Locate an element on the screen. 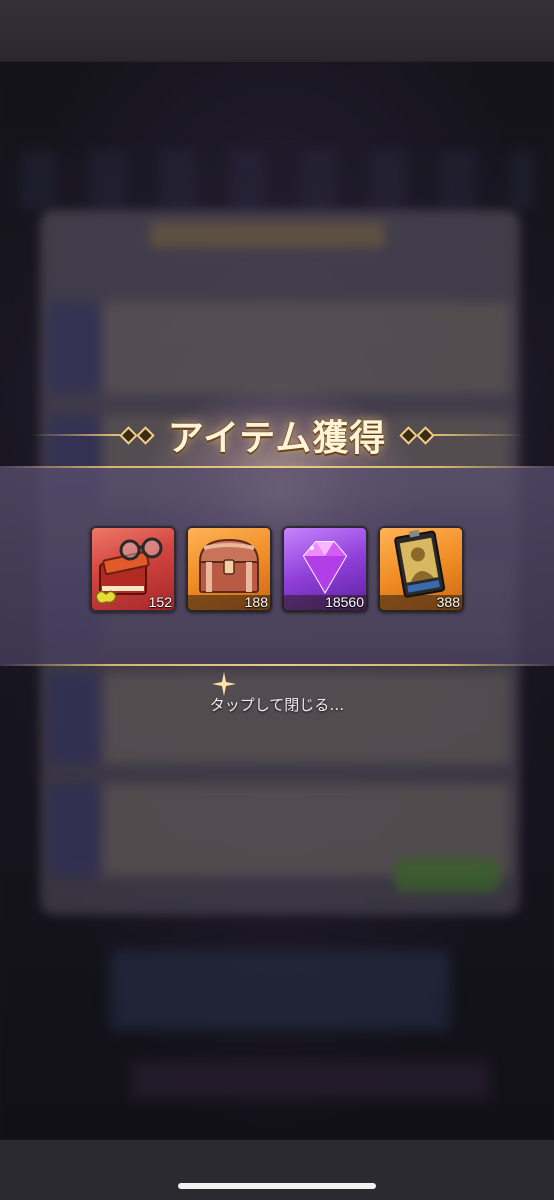 The image size is (554, 1200). reward-items: 152 188 18560 388 is located at coordinates (277, 570).